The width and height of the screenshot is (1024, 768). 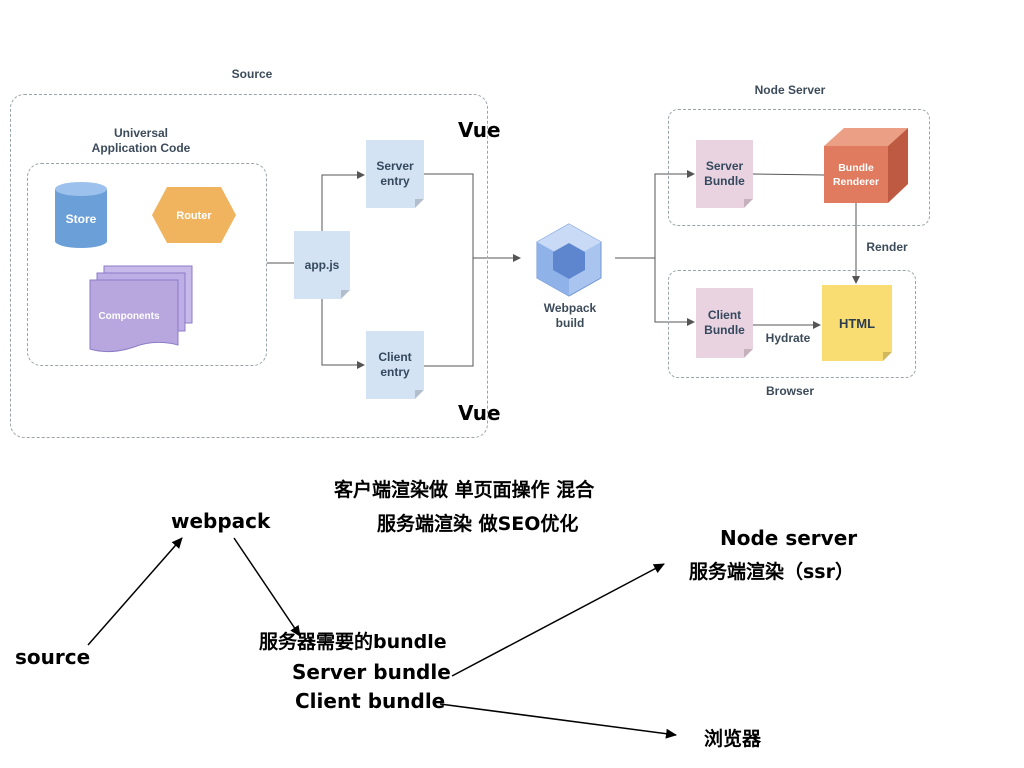 What do you see at coordinates (353, 642) in the screenshot?
I see `note-server-needs-bundle: 服务器需要的bundle` at bounding box center [353, 642].